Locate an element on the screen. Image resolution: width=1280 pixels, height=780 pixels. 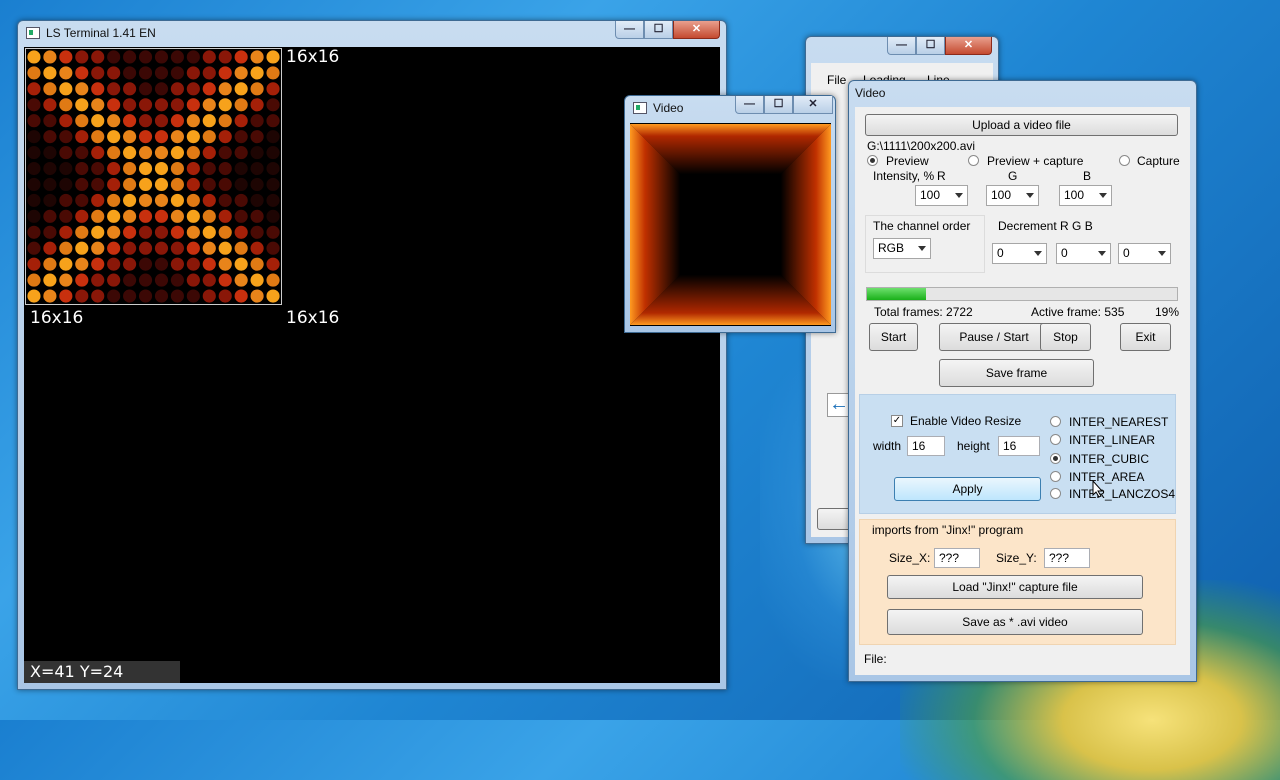
inter-area-radio is located at coordinates (1055, 476).